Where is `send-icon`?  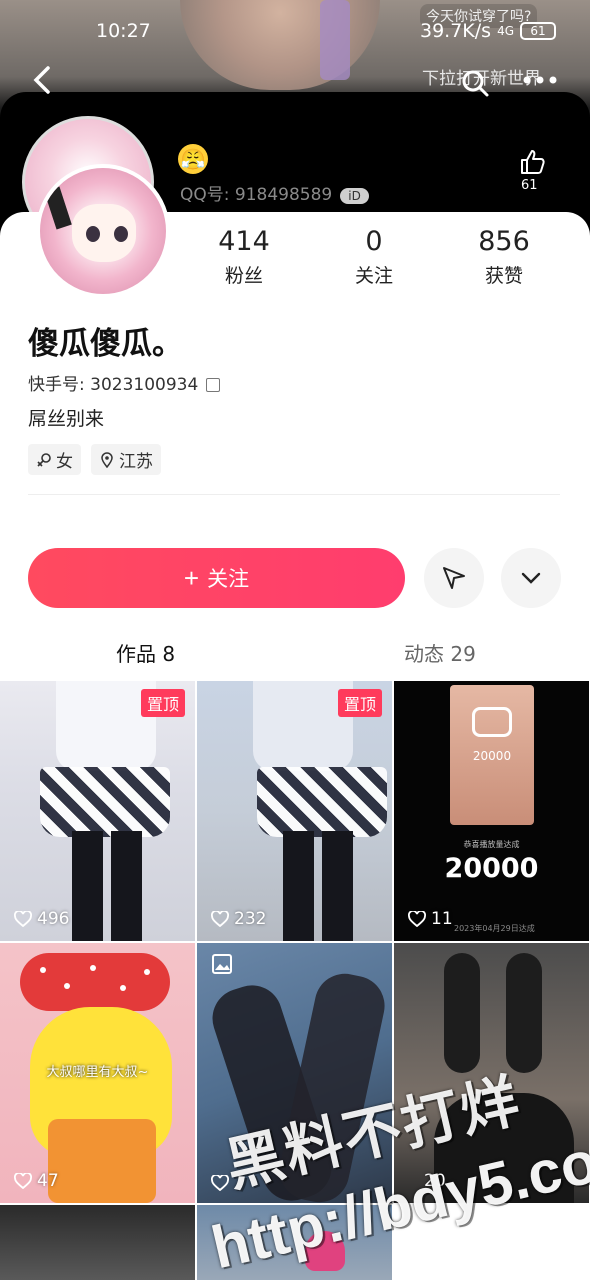 send-icon is located at coordinates (454, 578).